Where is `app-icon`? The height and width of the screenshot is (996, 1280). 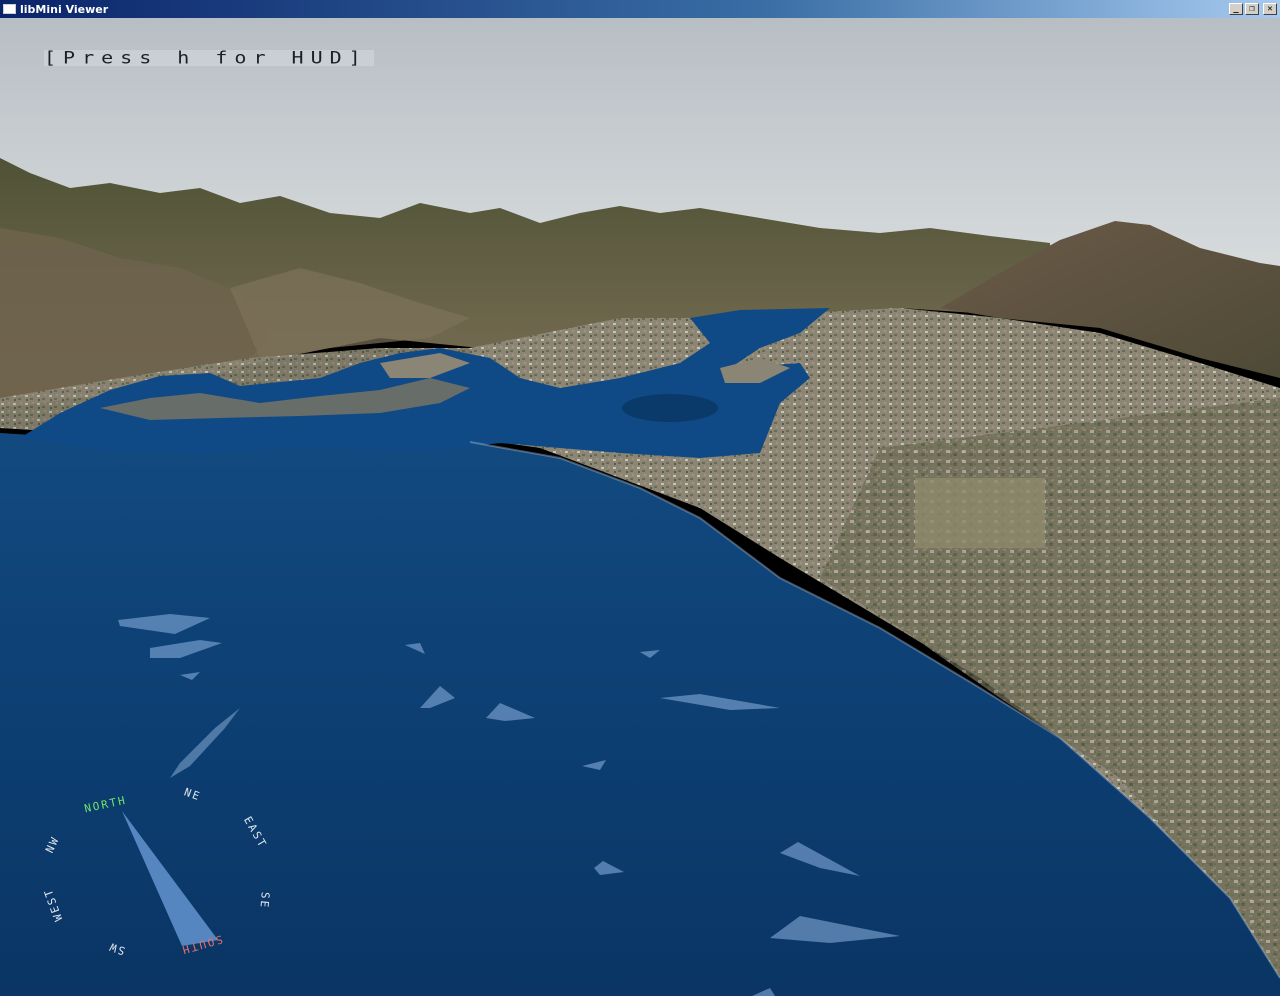
app-icon is located at coordinates (9, 9).